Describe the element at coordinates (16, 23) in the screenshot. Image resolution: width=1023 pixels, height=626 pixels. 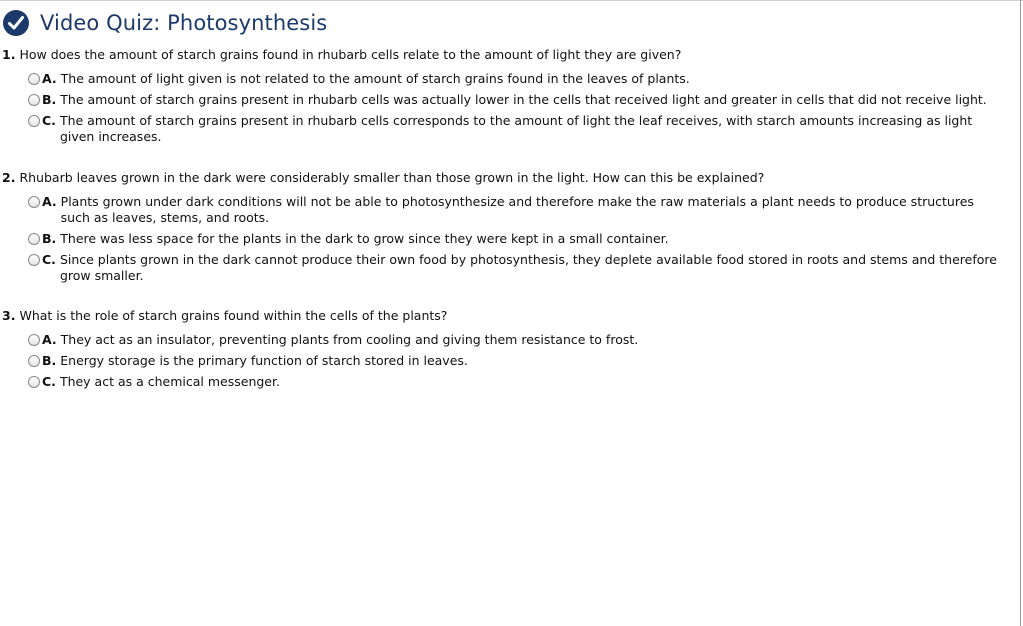
I see `check-circle-icon` at that location.